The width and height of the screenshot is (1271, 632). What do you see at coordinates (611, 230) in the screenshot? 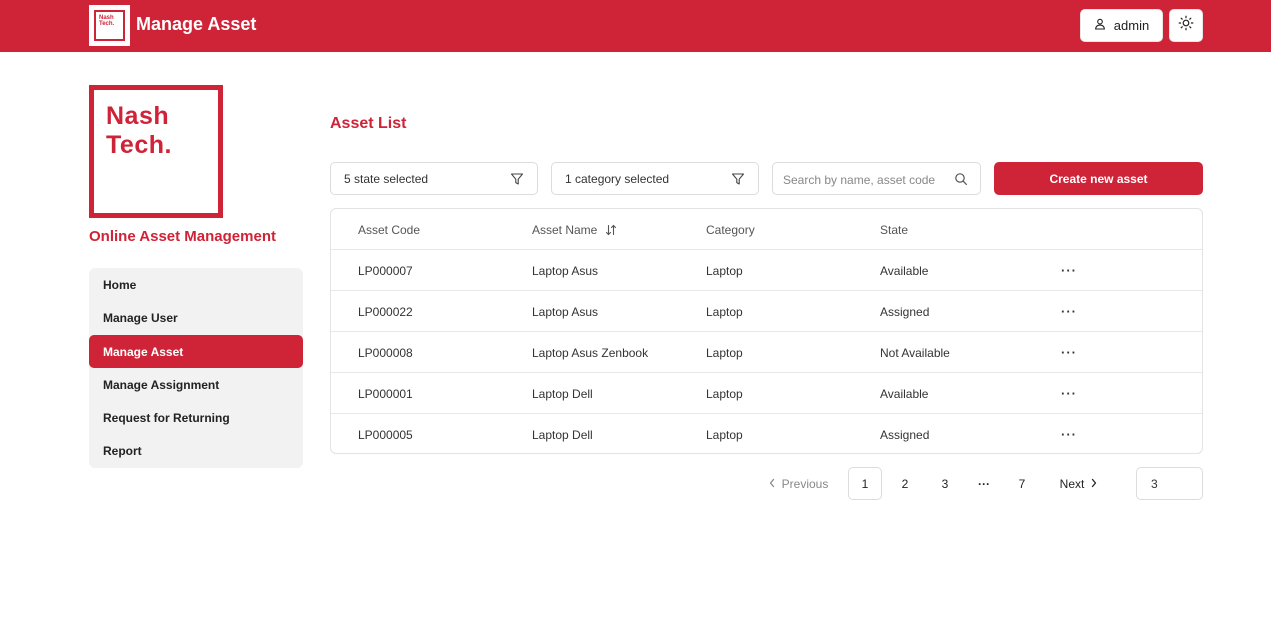
I see `sort-icon` at bounding box center [611, 230].